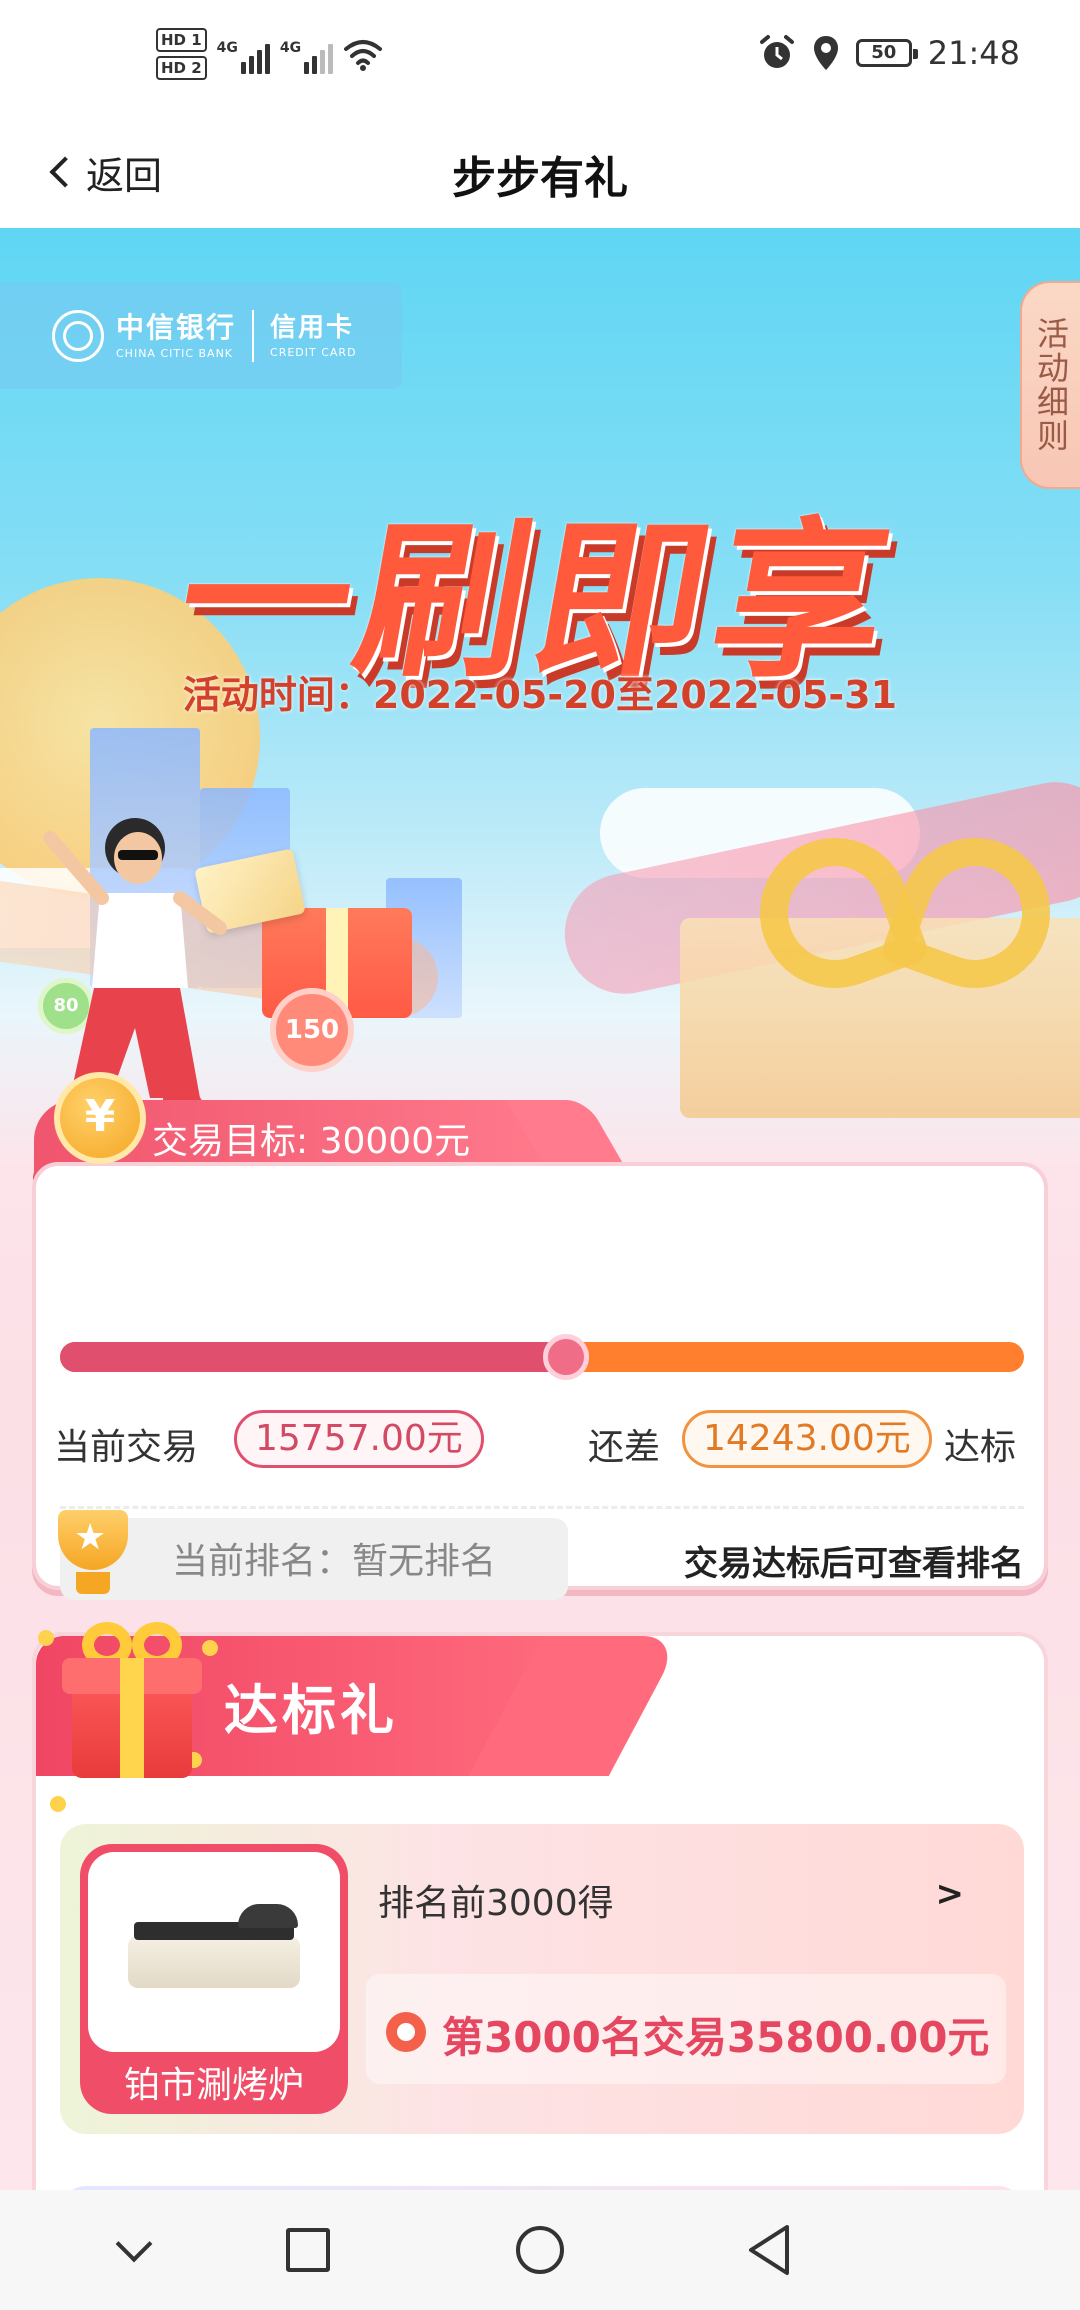 The image size is (1080, 2310). Describe the element at coordinates (540, 60) in the screenshot. I see `status-bar: HD 1 HD 2 4G 4G 50 21:48` at that location.